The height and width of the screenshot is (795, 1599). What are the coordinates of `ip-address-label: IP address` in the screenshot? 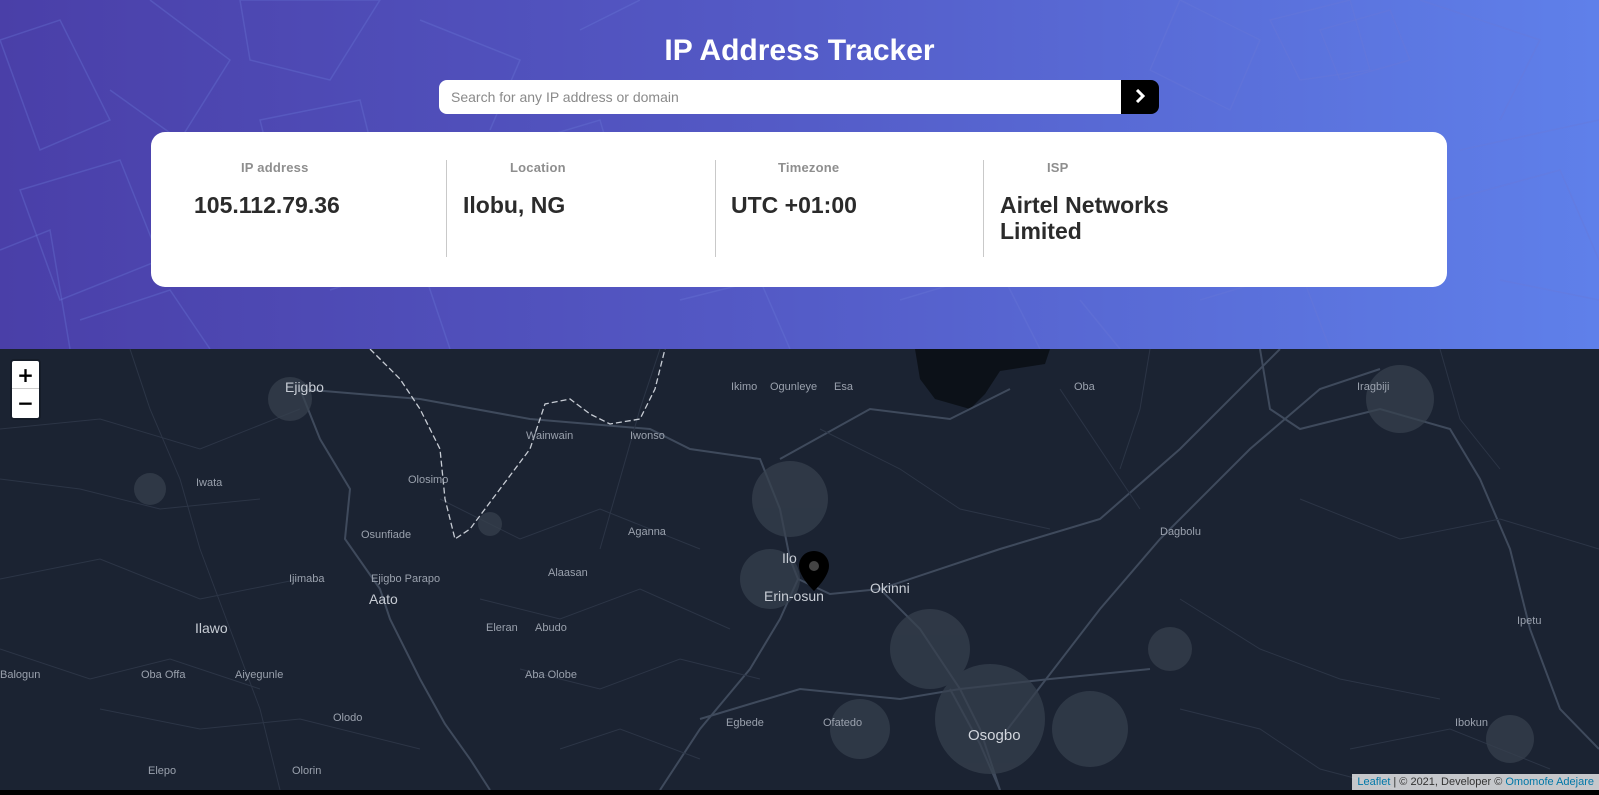 It's located at (275, 167).